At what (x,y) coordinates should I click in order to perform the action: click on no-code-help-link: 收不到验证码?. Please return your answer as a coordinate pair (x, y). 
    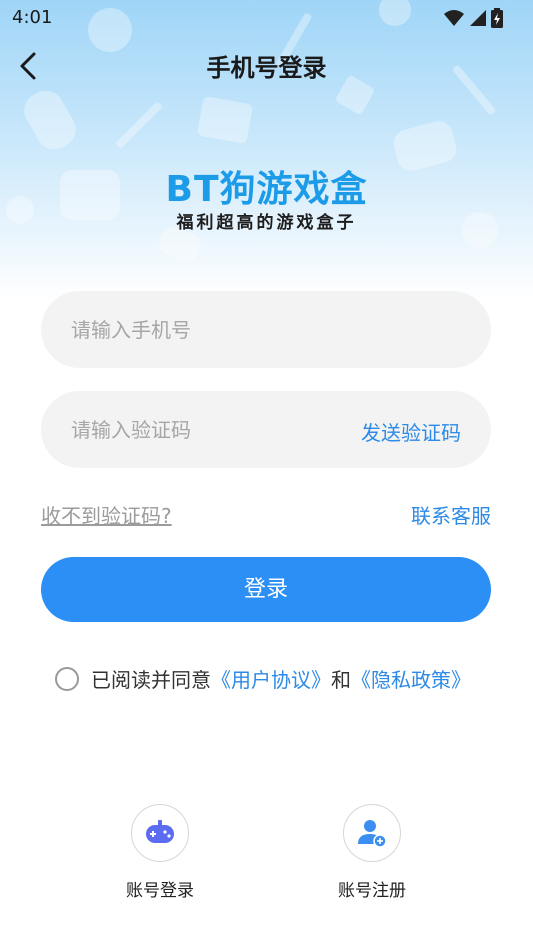
    Looking at the image, I should click on (106, 514).